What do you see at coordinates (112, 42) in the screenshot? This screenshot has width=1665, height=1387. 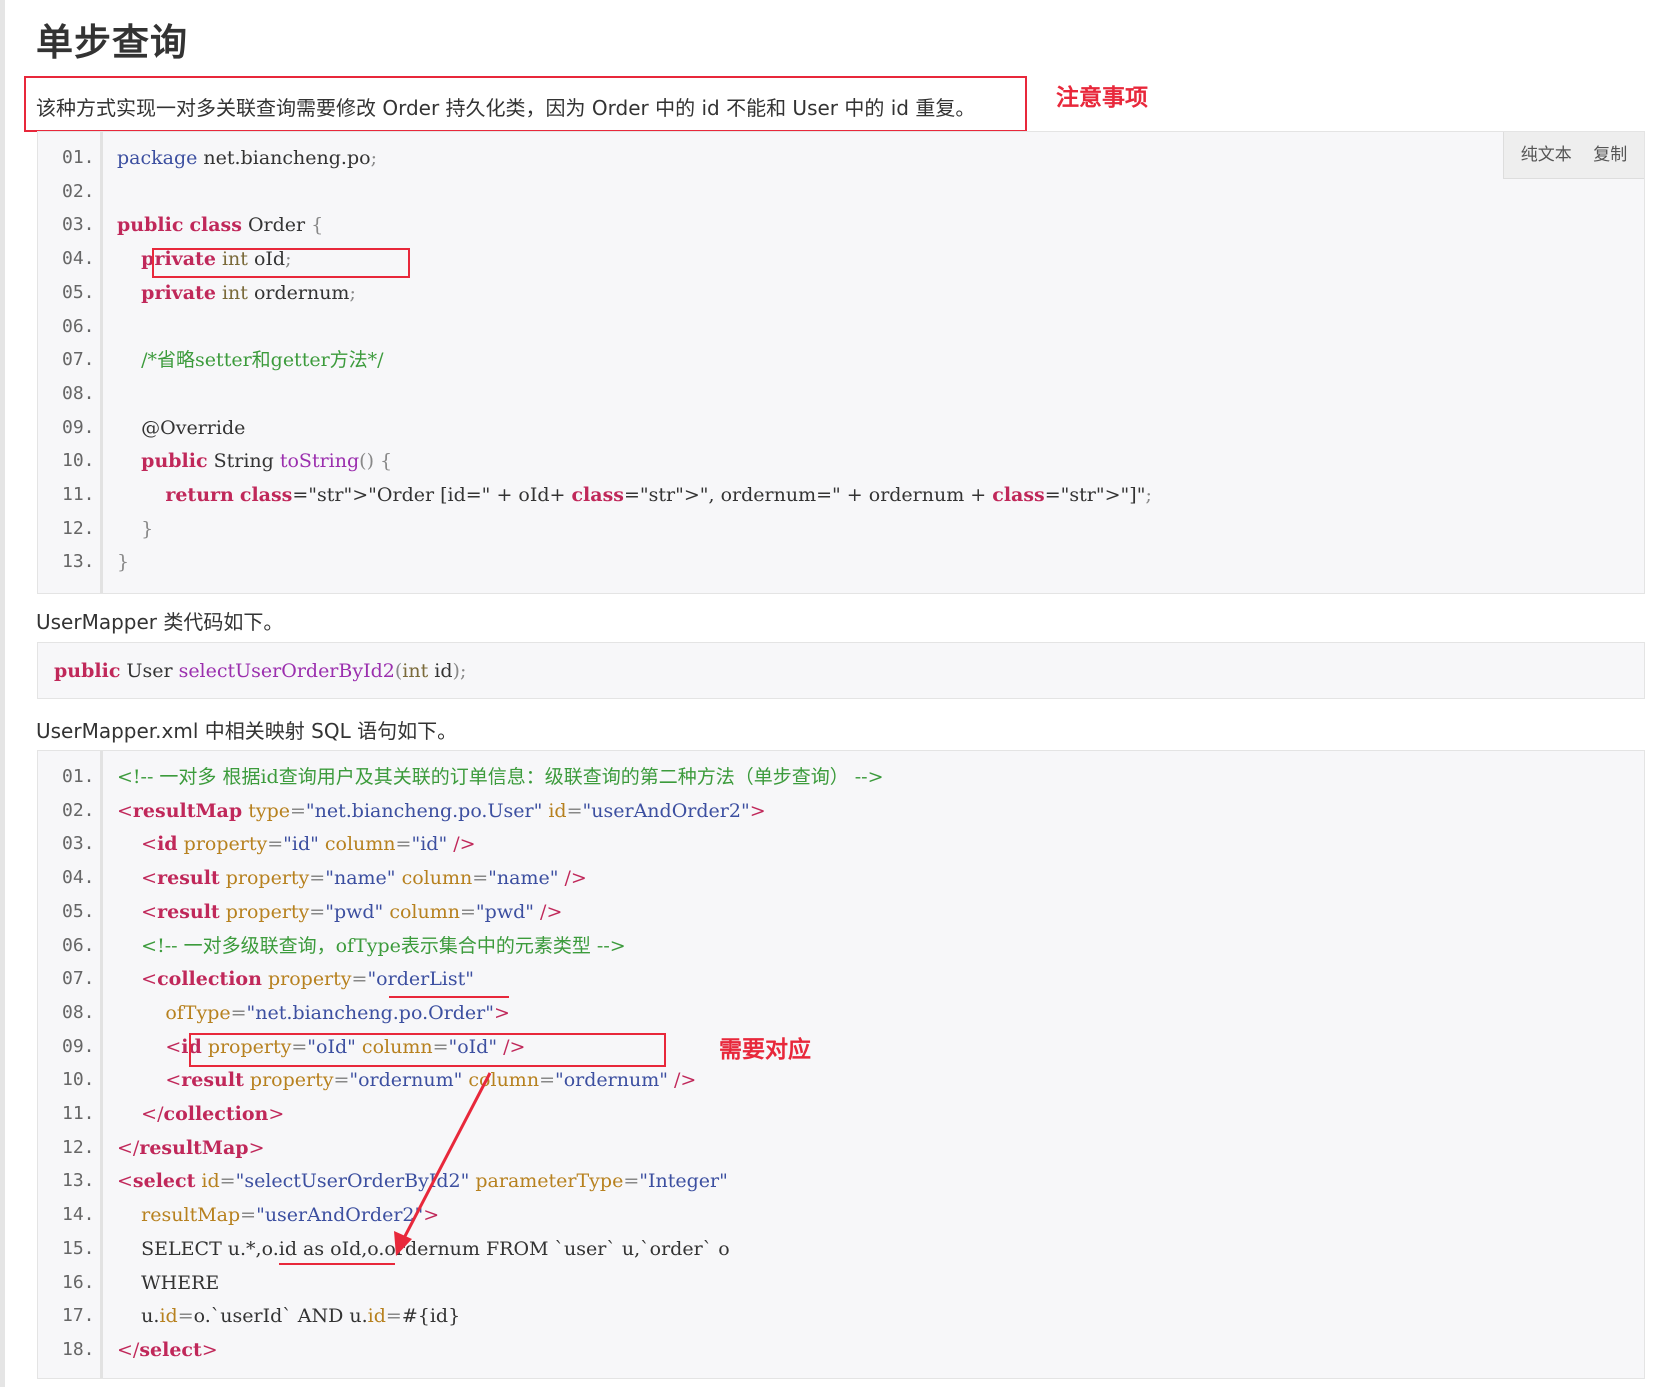 I see `page-title: 单步查询` at bounding box center [112, 42].